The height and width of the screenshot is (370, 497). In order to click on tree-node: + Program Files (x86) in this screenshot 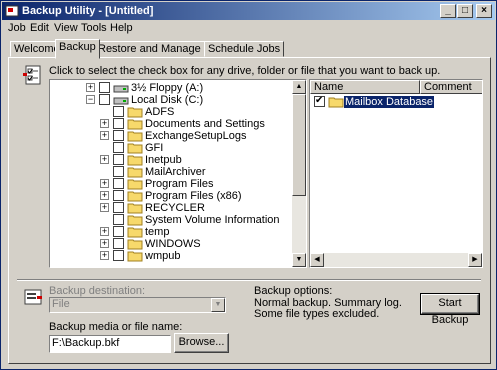, I will do `click(170, 196)`.